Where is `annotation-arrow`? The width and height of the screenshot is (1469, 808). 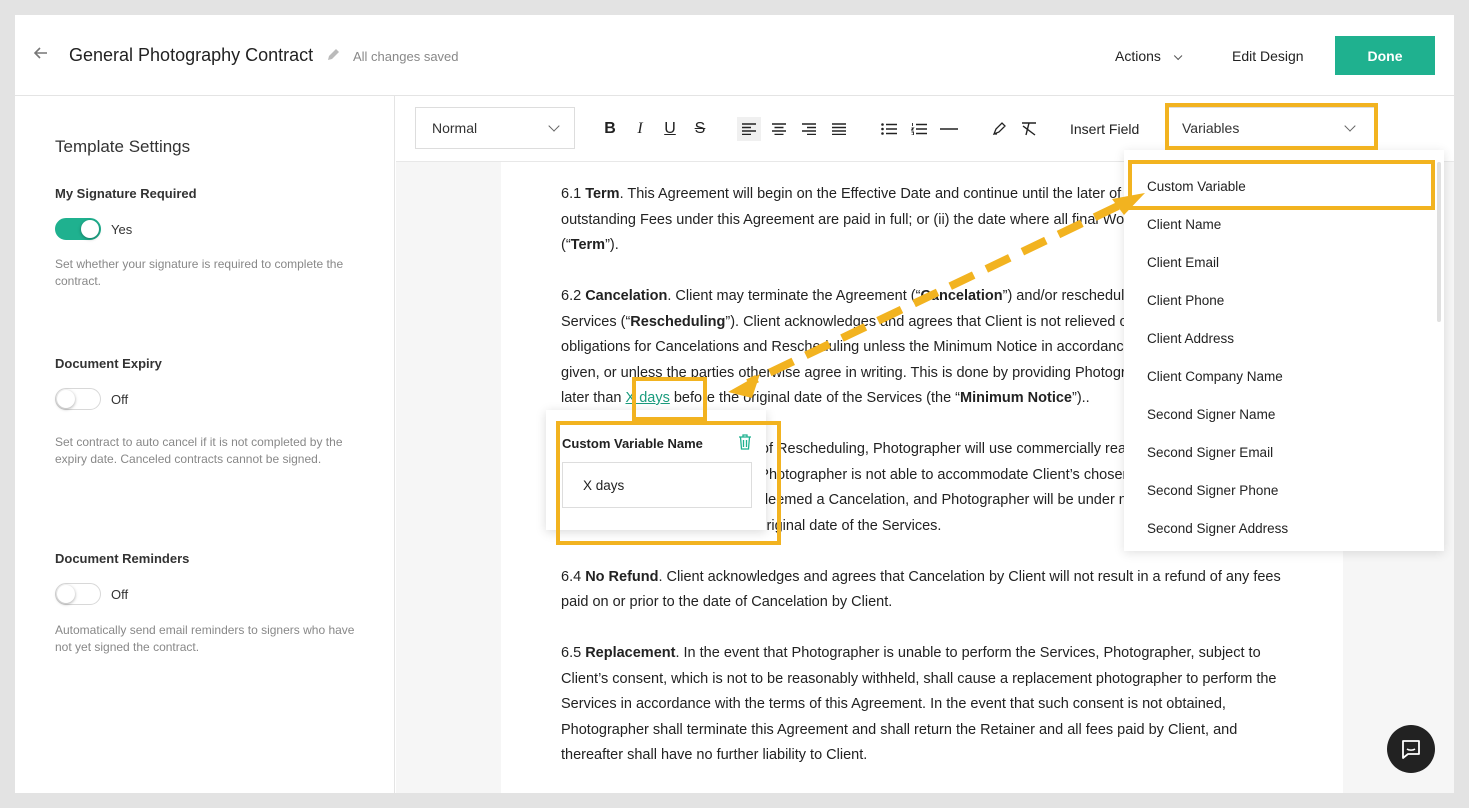 annotation-arrow is located at coordinates (936, 295).